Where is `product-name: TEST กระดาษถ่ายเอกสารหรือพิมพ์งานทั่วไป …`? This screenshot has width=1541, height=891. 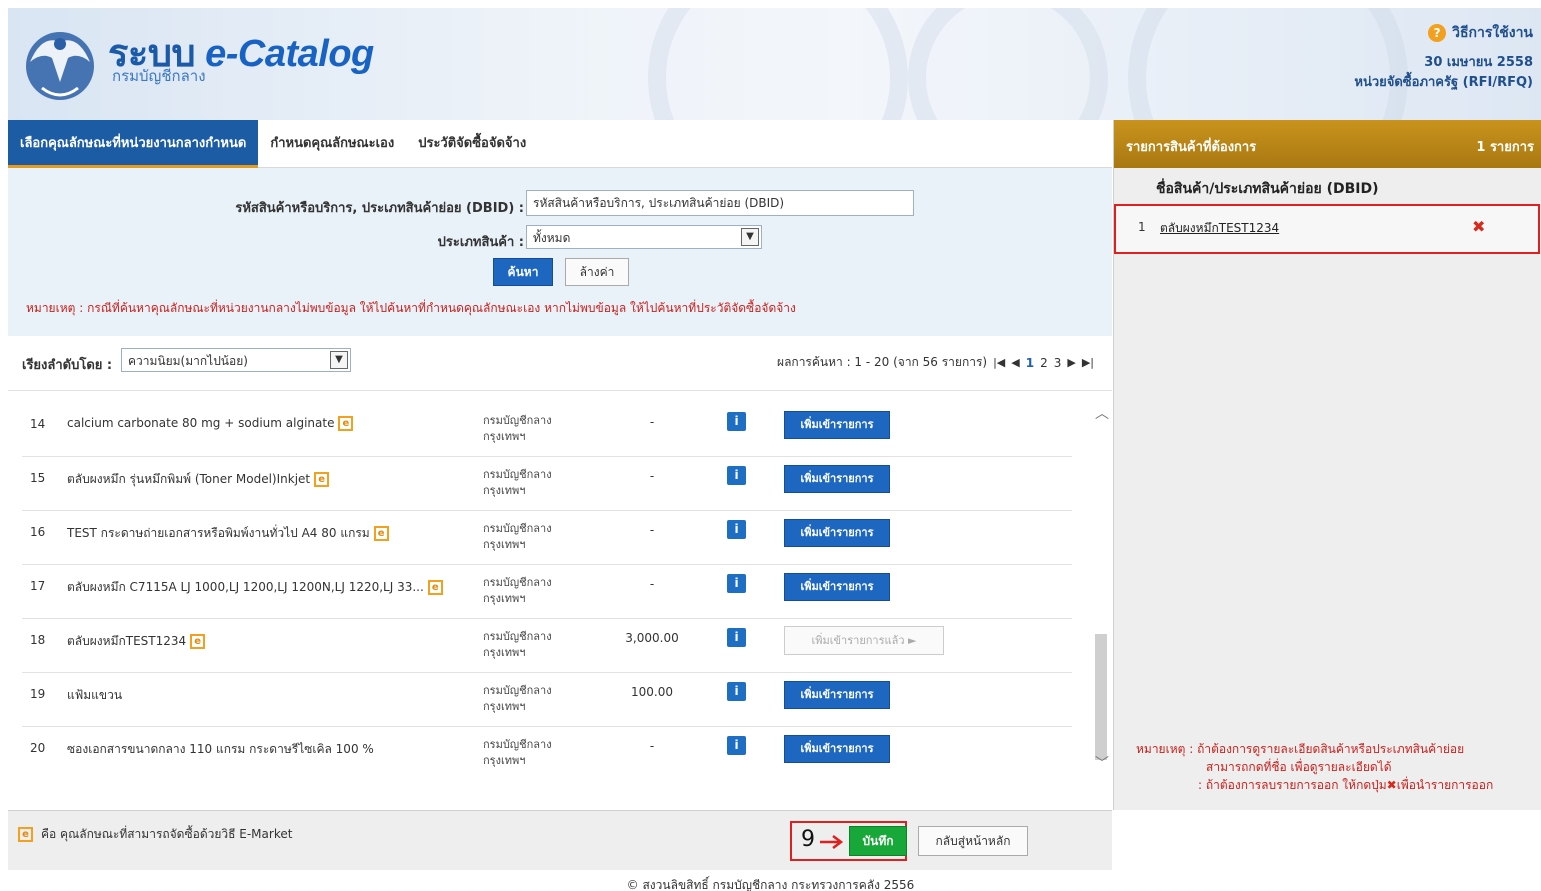 product-name: TEST กระดาษถ่ายเอกสารหรือพิมพ์งานทั่วไป … is located at coordinates (228, 533).